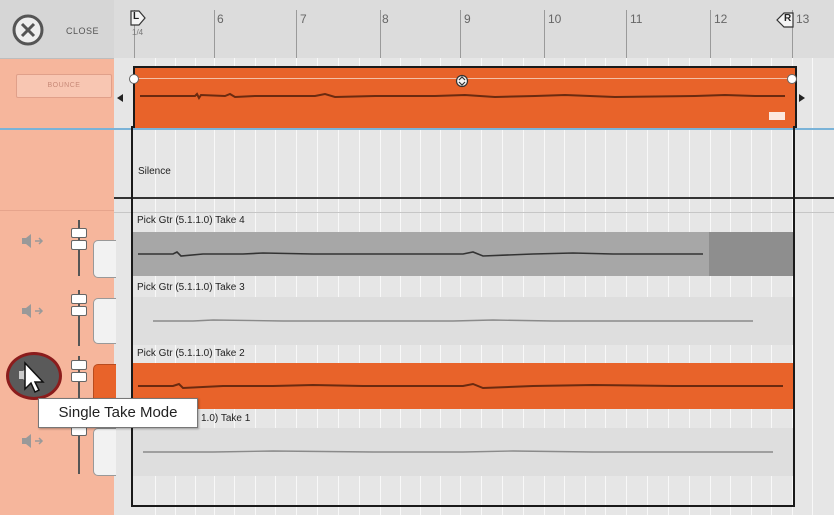 This screenshot has height=515, width=834. Describe the element at coordinates (474, 29) in the screenshot. I see `timeline-ruler: 6 7 8 9 10 11 12 13 L 1/4 R` at that location.